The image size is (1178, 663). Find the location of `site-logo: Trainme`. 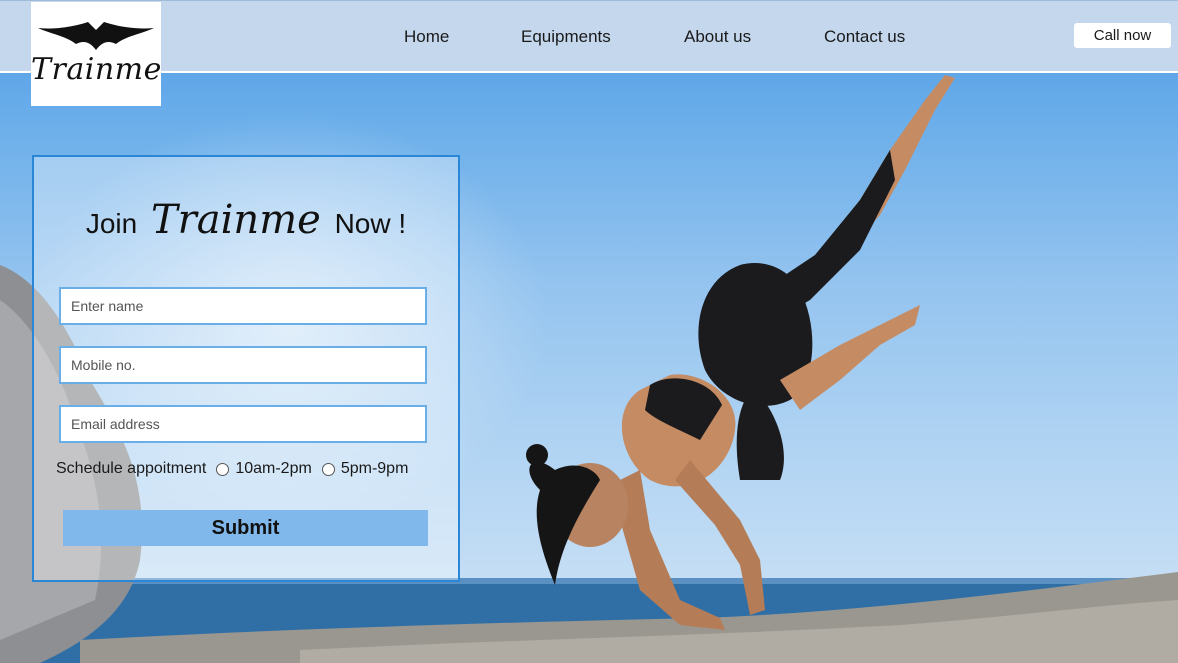

site-logo: Trainme is located at coordinates (96, 54).